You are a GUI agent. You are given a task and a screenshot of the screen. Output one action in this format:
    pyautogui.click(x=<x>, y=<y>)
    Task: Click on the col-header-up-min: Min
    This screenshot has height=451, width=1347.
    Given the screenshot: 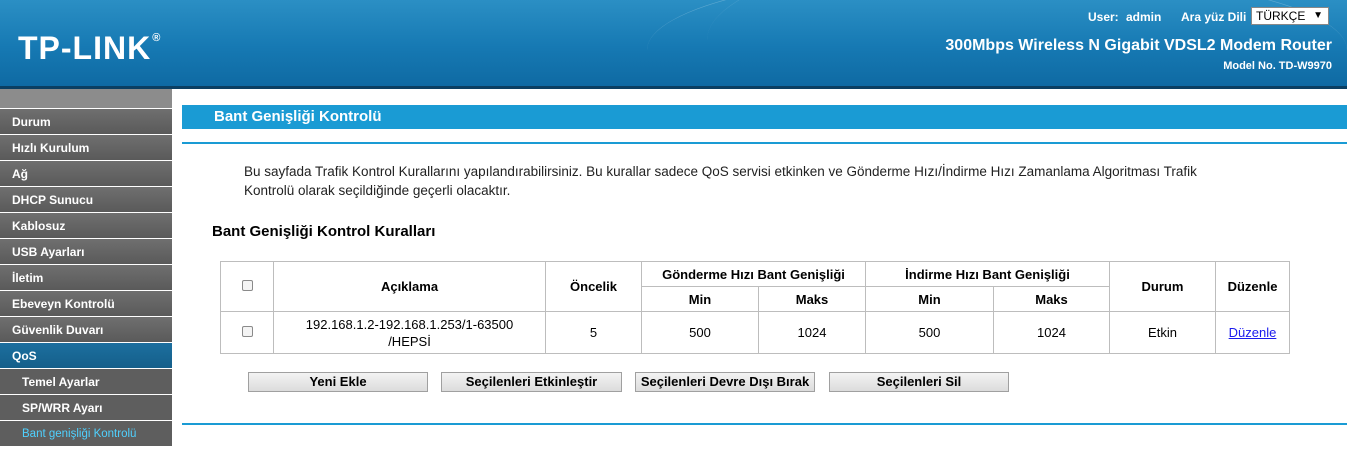 What is the action you would take?
    pyautogui.click(x=700, y=299)
    